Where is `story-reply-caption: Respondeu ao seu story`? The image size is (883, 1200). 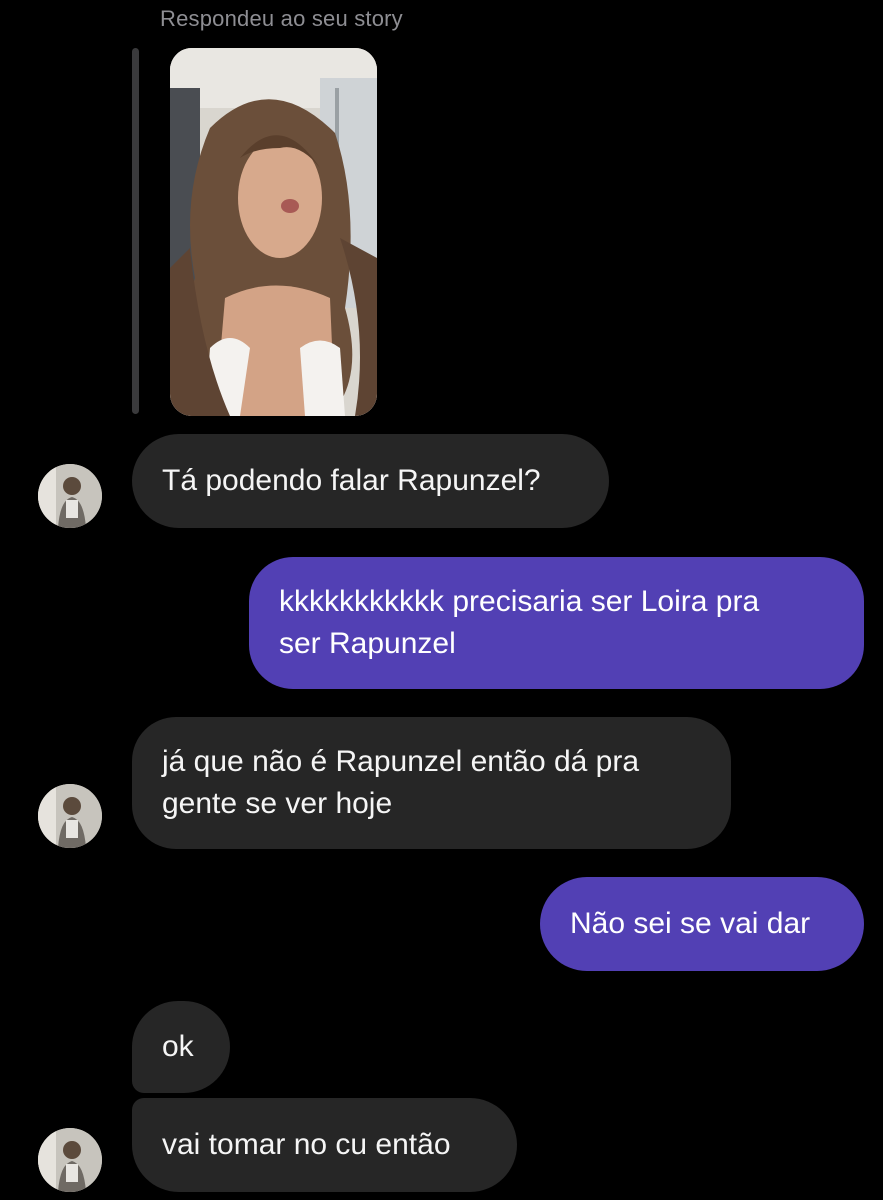
story-reply-caption: Respondeu ao seu story is located at coordinates (281, 18).